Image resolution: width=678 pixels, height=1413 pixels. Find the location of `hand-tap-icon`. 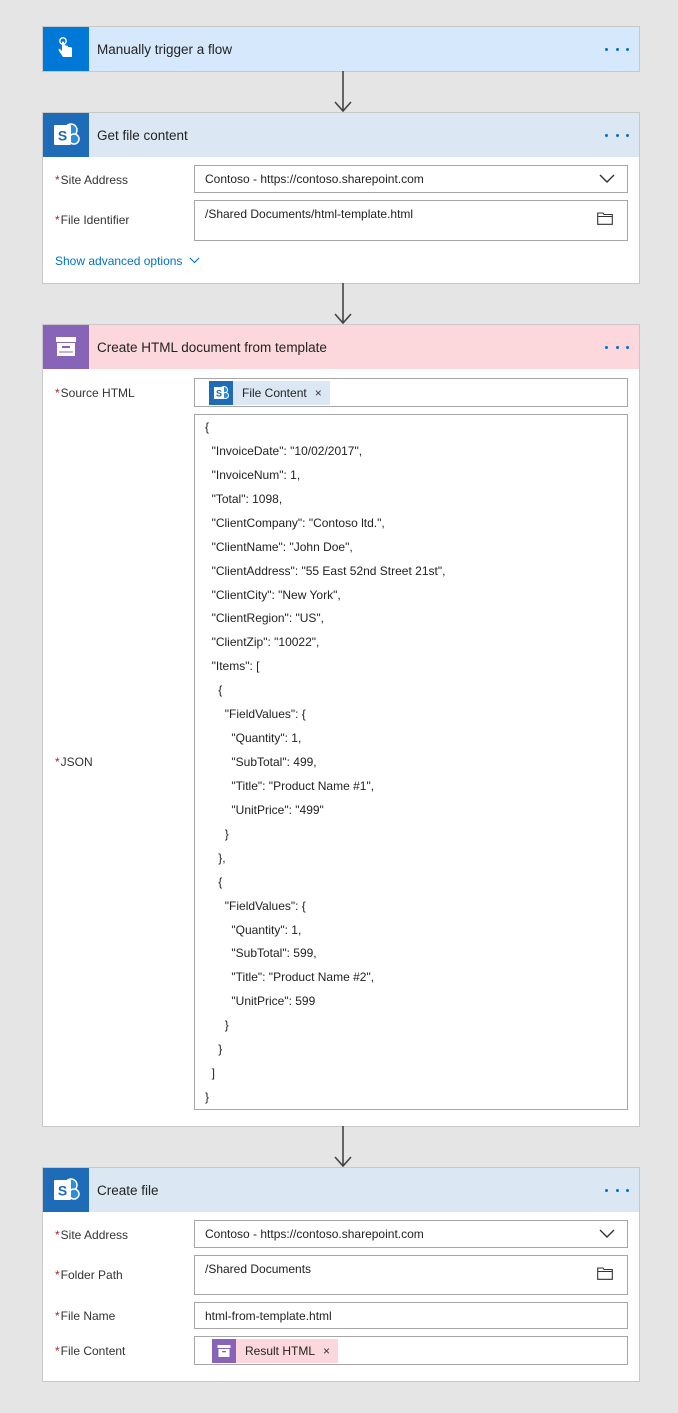

hand-tap-icon is located at coordinates (66, 49).